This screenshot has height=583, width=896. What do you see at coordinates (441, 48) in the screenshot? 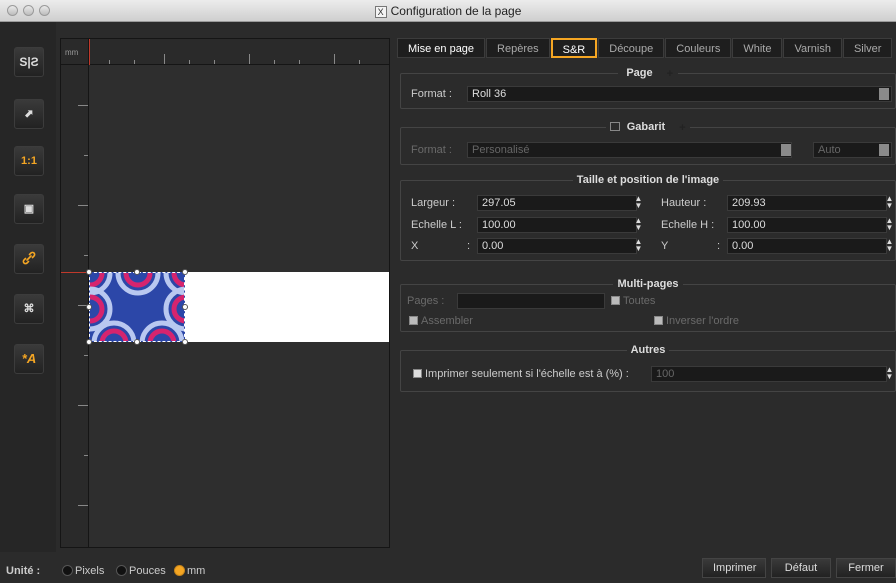
I see `tab-mise-en-page: Mise en page` at bounding box center [441, 48].